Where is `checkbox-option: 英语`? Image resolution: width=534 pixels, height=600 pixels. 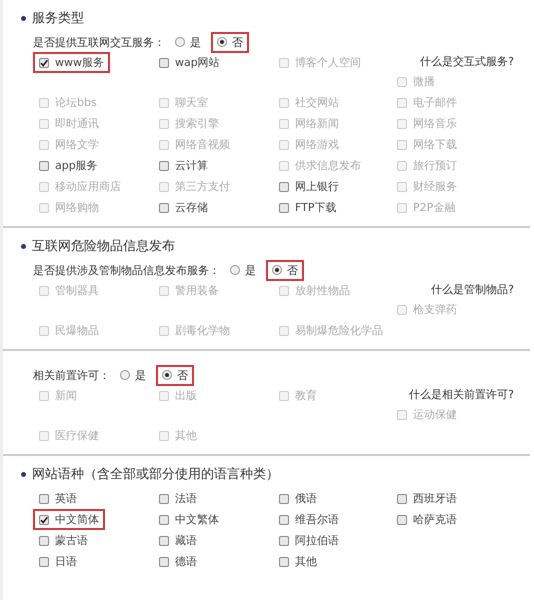 checkbox-option: 英语 is located at coordinates (58, 498).